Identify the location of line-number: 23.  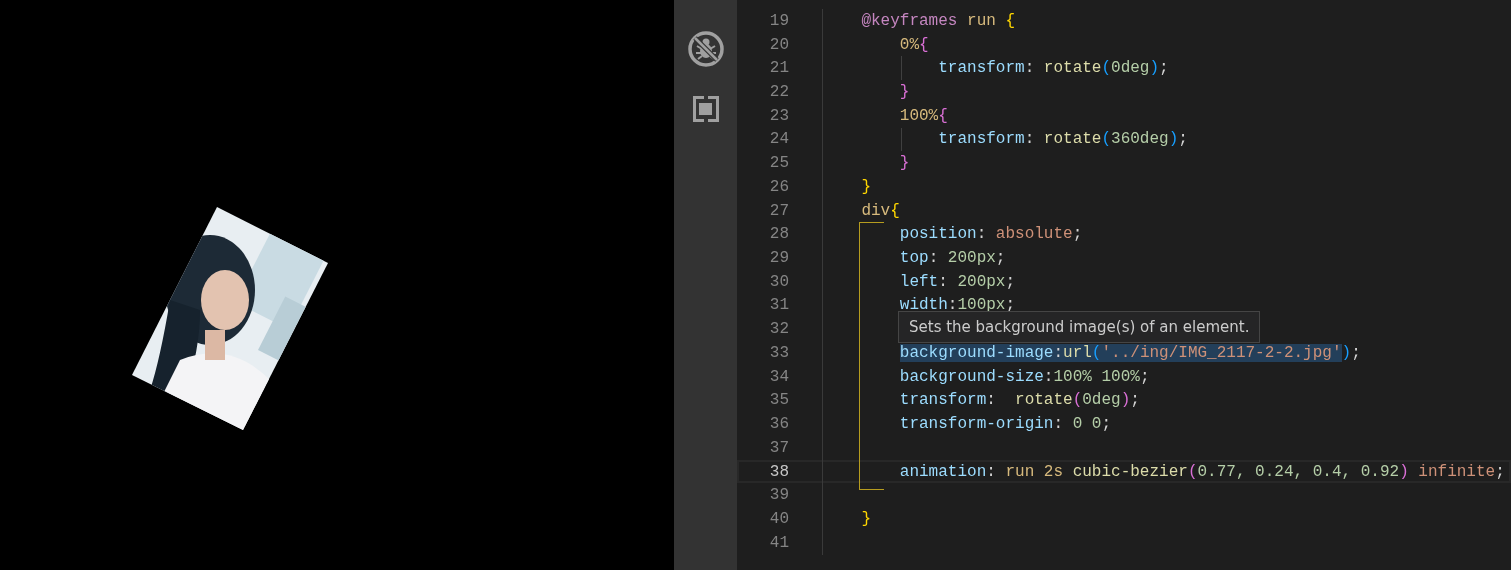
(778, 115).